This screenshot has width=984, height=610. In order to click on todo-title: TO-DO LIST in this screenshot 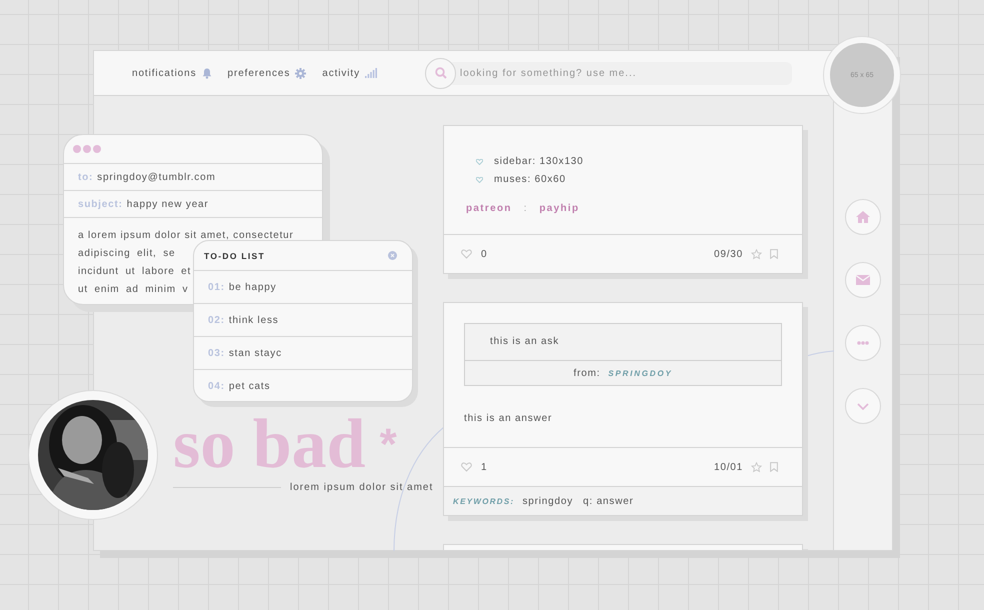, I will do `click(235, 255)`.